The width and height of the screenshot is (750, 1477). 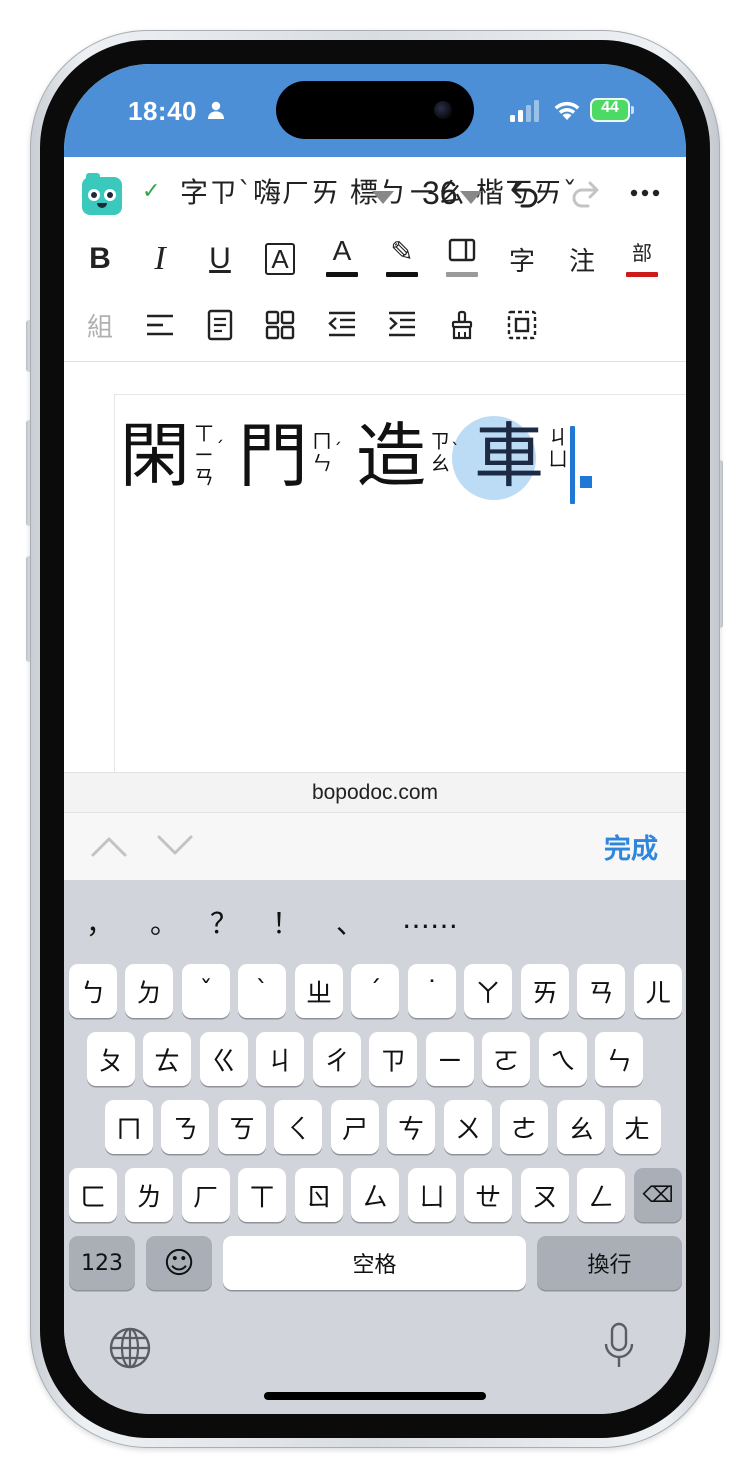 I want to click on font-size-selector: 36, so click(x=440, y=193).